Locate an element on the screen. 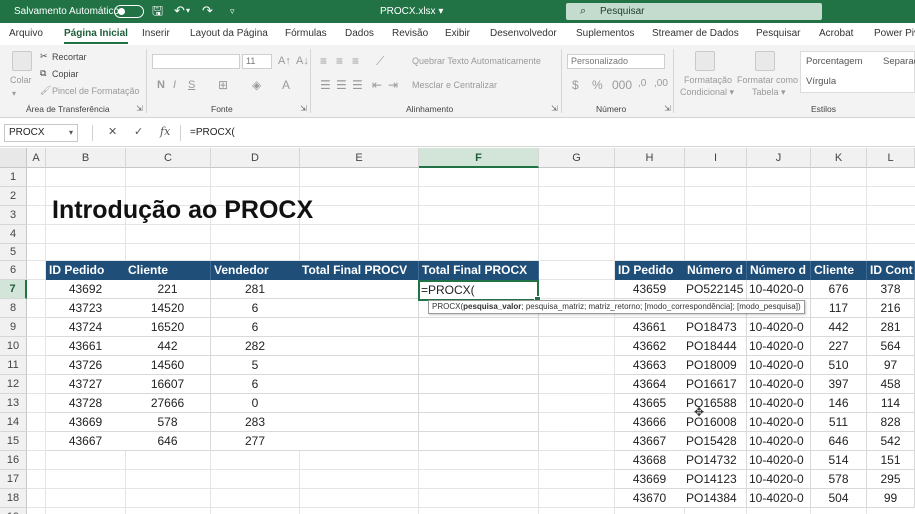 This screenshot has height=514, width=915. number-launcher-icon: ⇲ is located at coordinates (667, 108).